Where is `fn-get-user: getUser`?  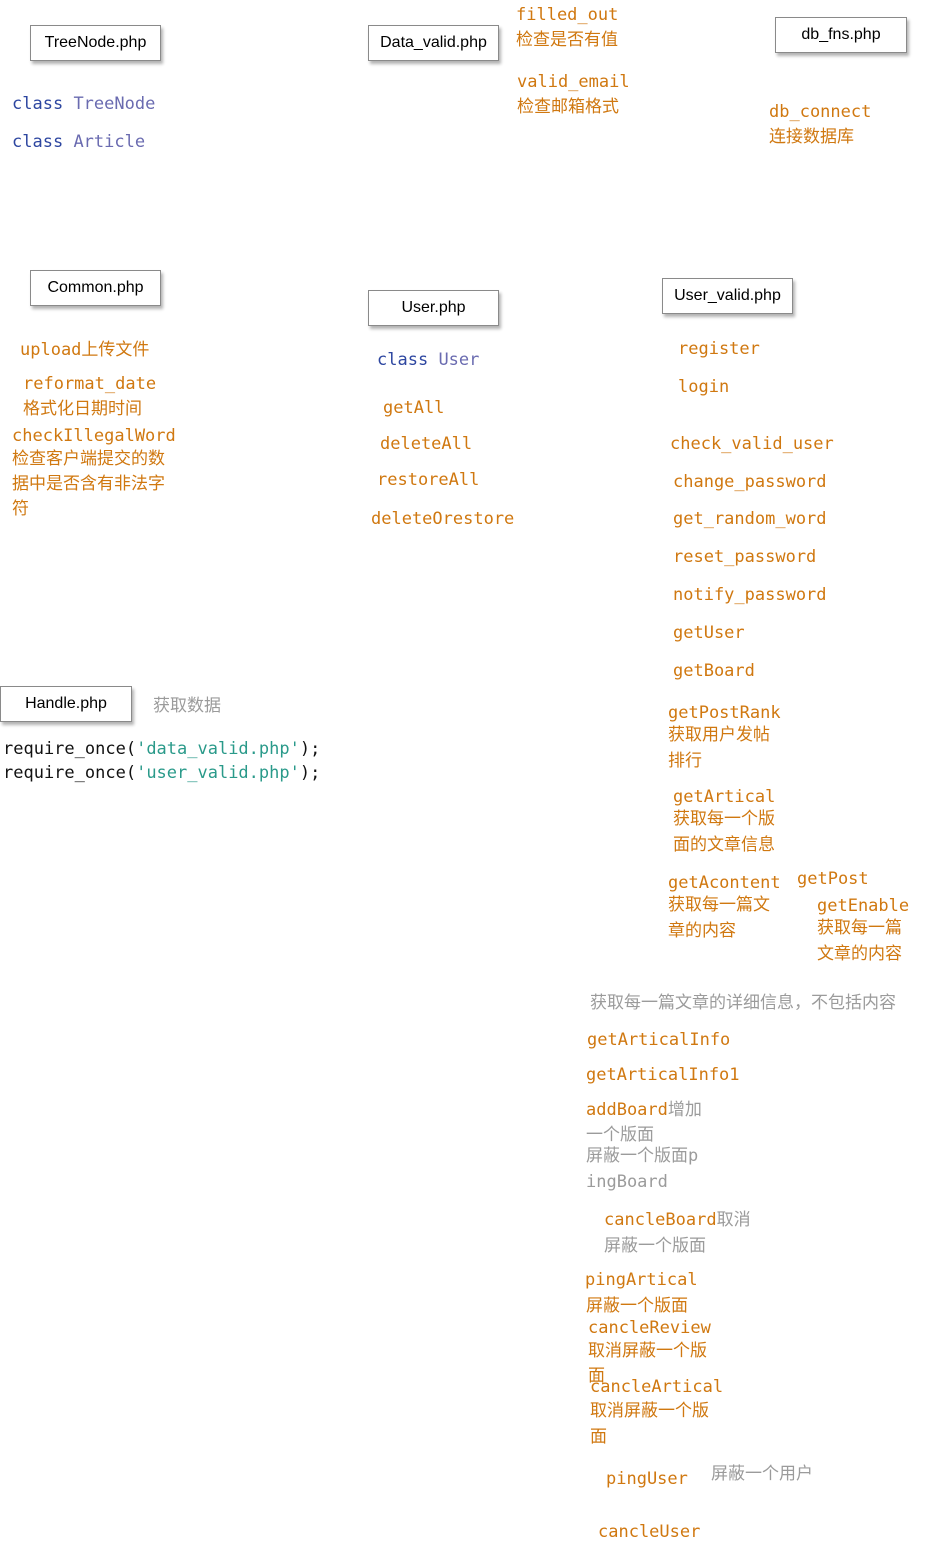 fn-get-user: getUser is located at coordinates (709, 633).